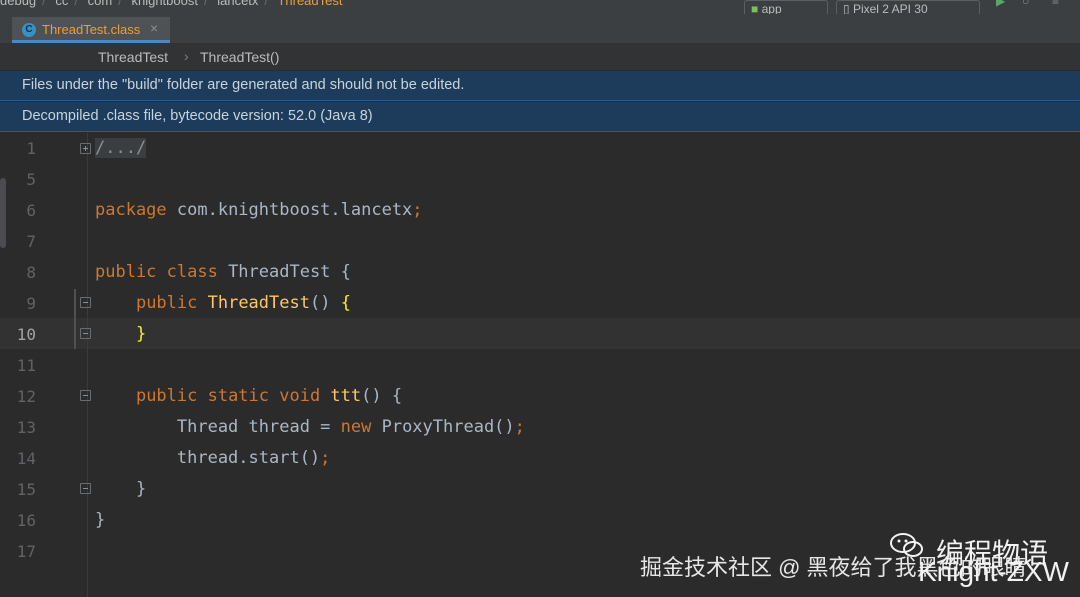 The height and width of the screenshot is (597, 1080). Describe the element at coordinates (258, 303) in the screenshot. I see `code-token: ThreadTest` at that location.